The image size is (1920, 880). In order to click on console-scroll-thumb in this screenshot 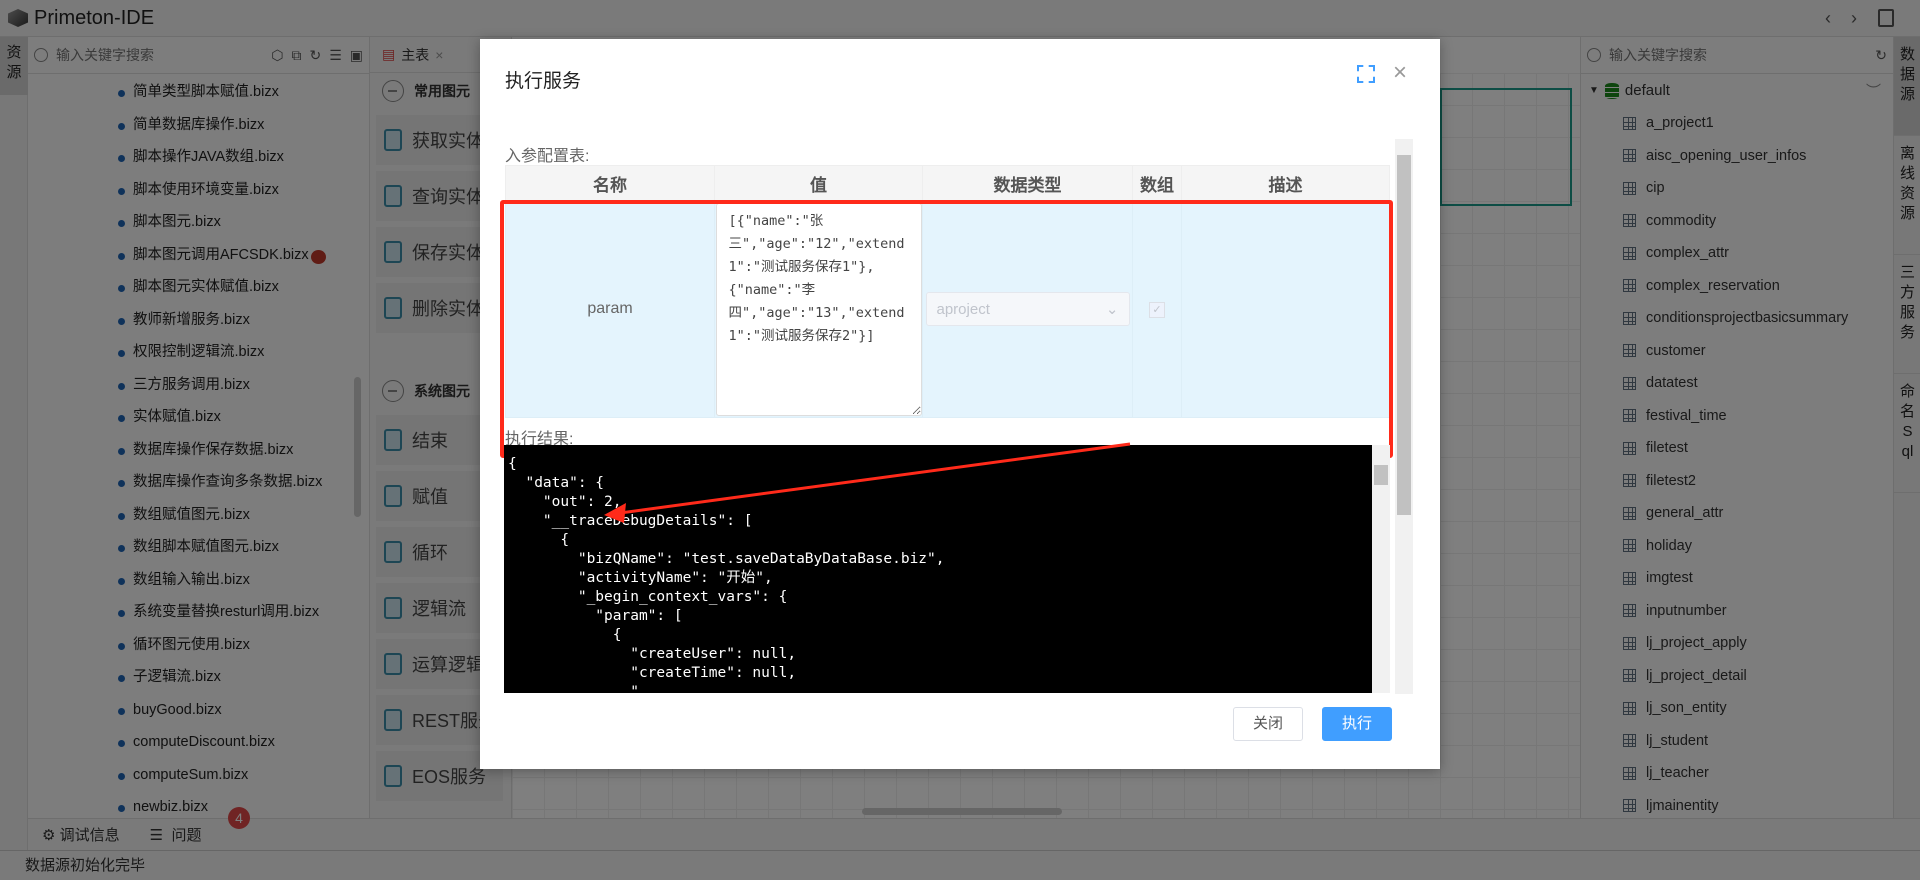, I will do `click(1381, 475)`.